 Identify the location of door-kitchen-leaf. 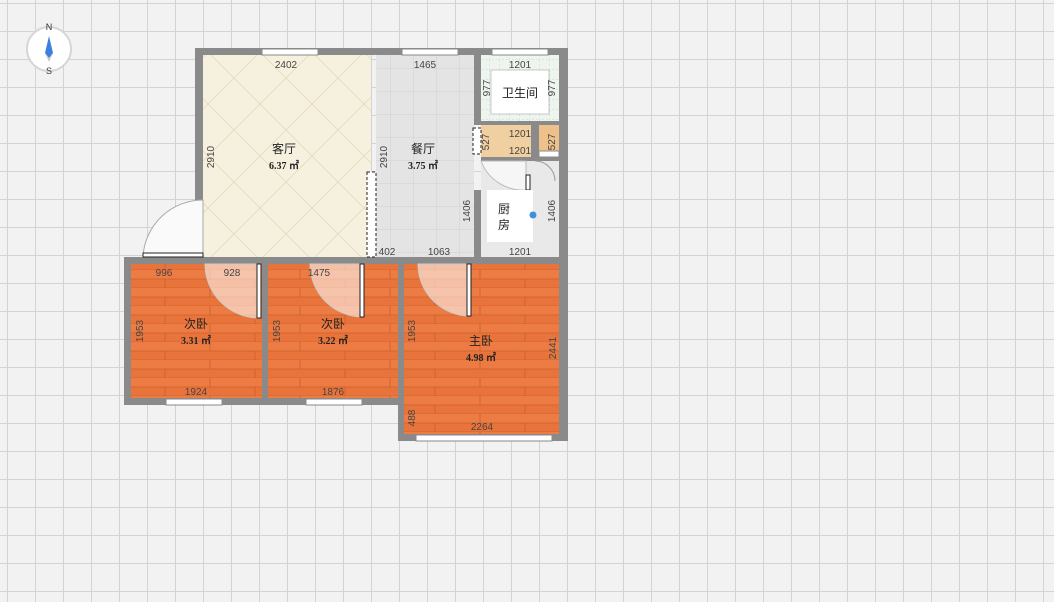
(528, 182).